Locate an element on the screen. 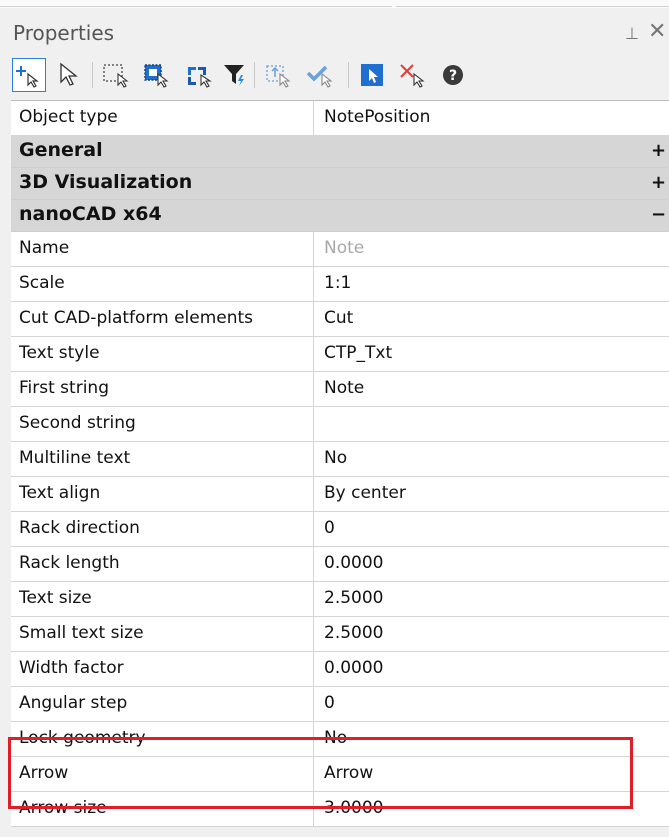  property-name: Cut CAD-platform elements is located at coordinates (136, 318).